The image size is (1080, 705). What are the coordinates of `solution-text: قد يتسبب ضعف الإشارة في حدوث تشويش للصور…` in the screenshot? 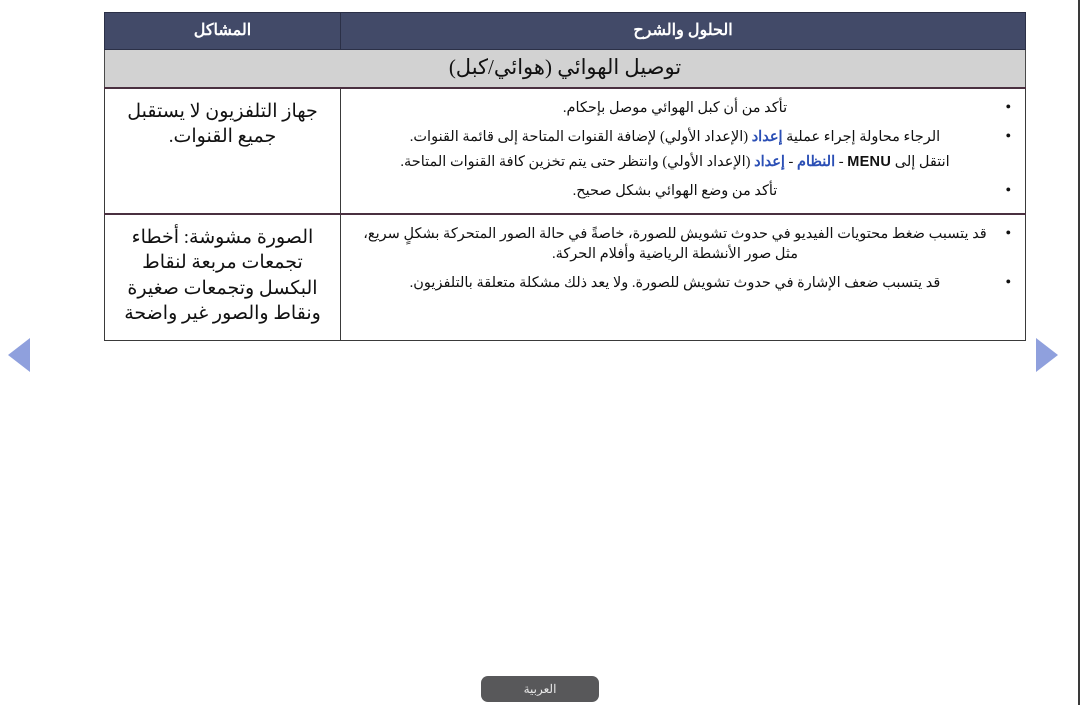 It's located at (675, 283).